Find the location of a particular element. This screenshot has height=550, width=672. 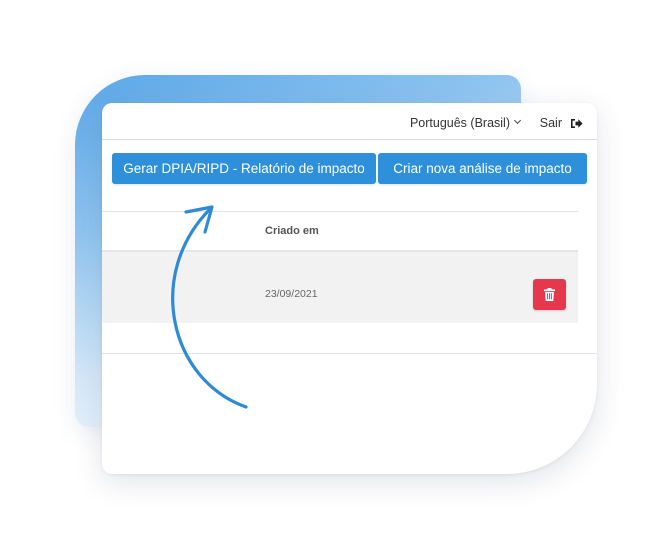

table-header-divider is located at coordinates (340, 211).